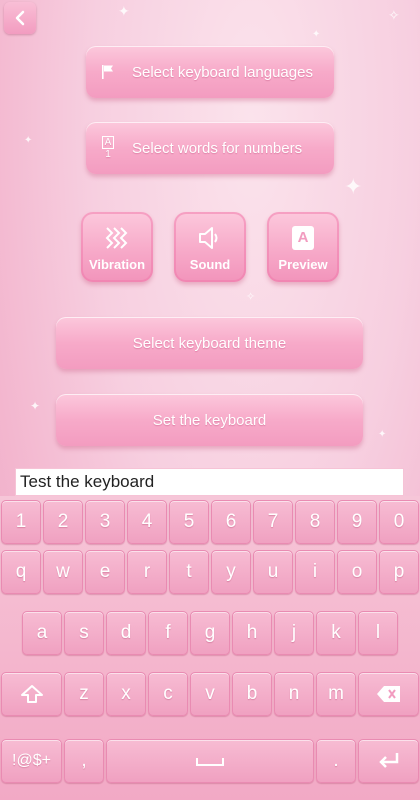 The height and width of the screenshot is (800, 420). I want to click on key-v-label: v, so click(210, 693).